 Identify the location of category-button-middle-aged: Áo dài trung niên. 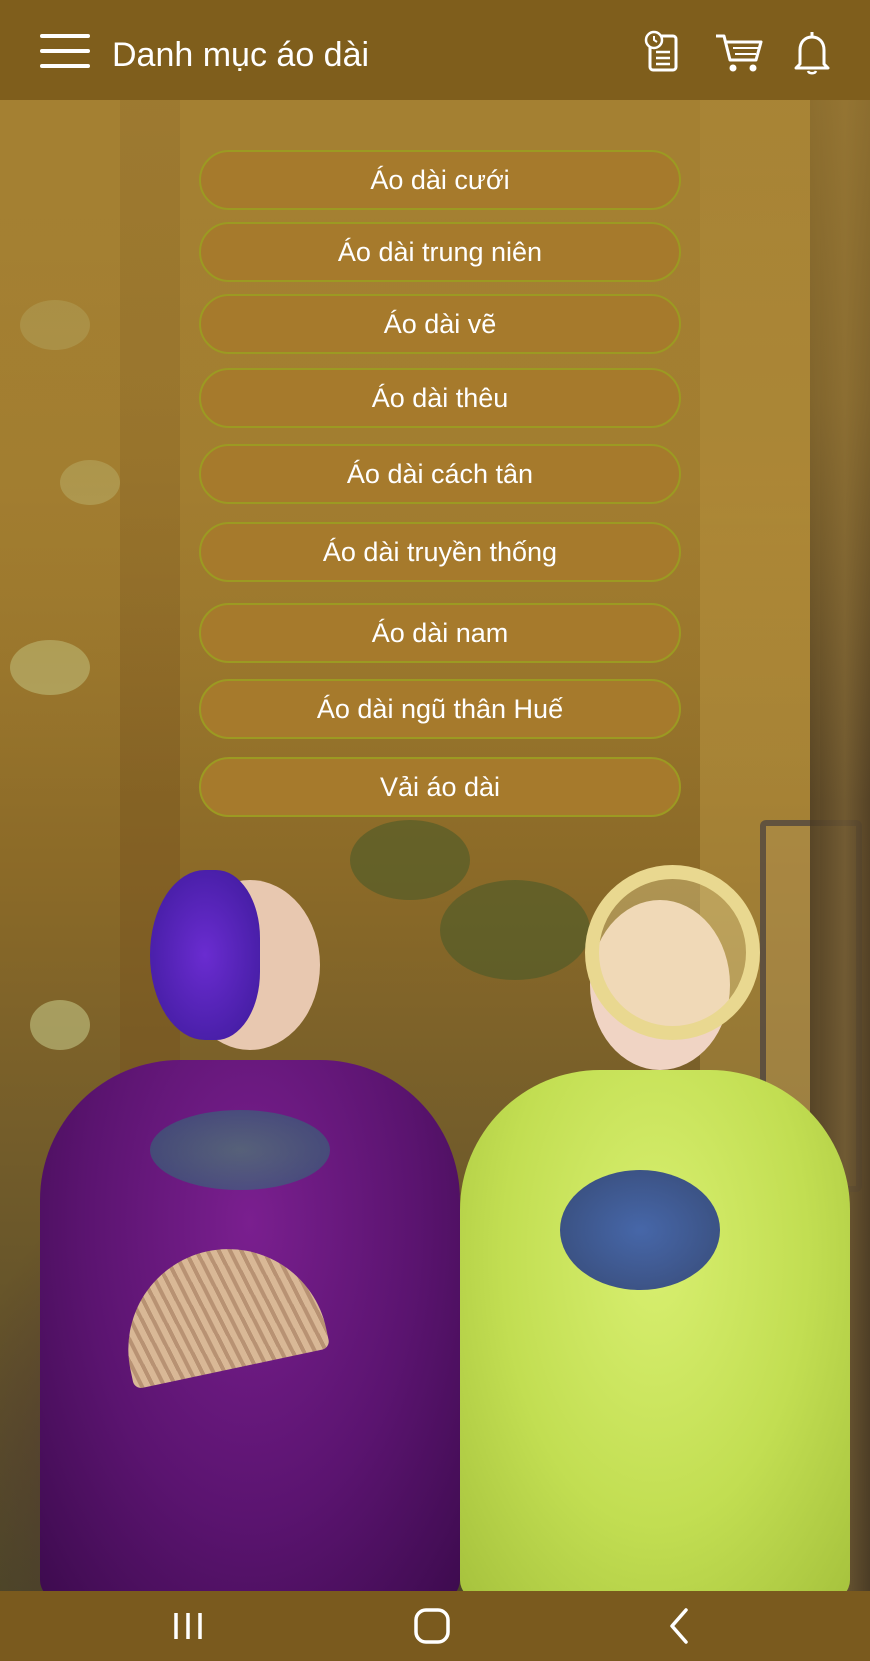
(440, 252).